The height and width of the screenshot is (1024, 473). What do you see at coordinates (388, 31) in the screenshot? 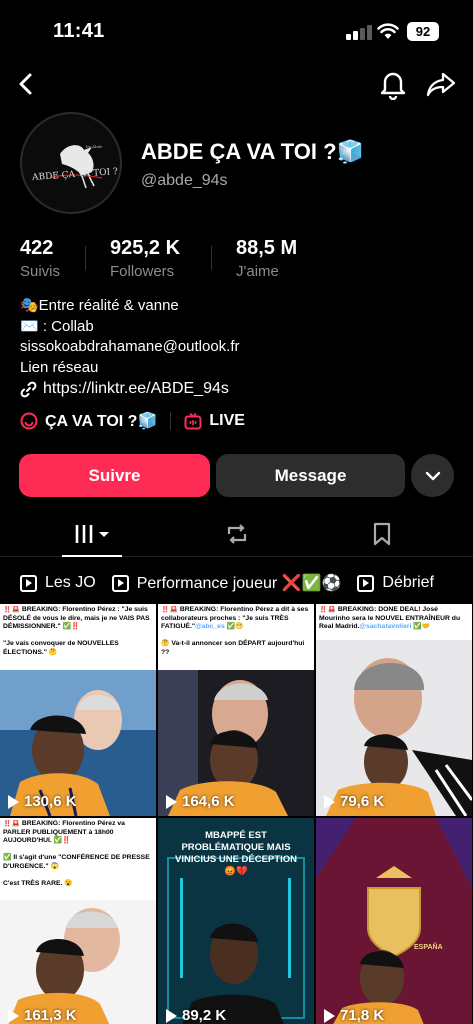
I see `wifi-icon` at bounding box center [388, 31].